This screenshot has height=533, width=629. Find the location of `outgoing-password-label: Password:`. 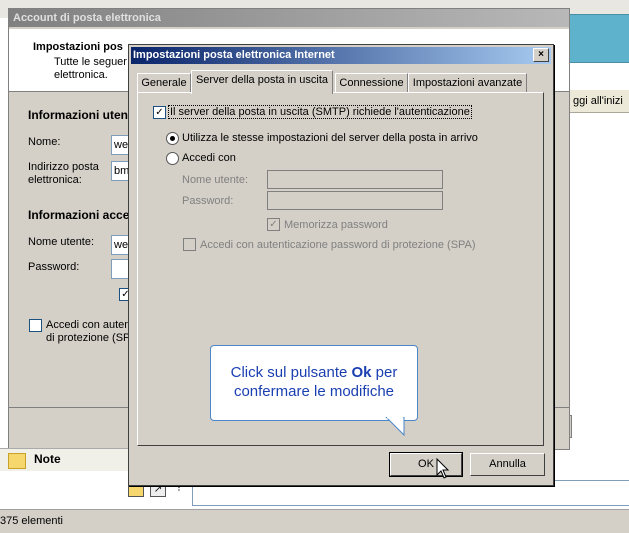

outgoing-password-label: Password: is located at coordinates (208, 201).